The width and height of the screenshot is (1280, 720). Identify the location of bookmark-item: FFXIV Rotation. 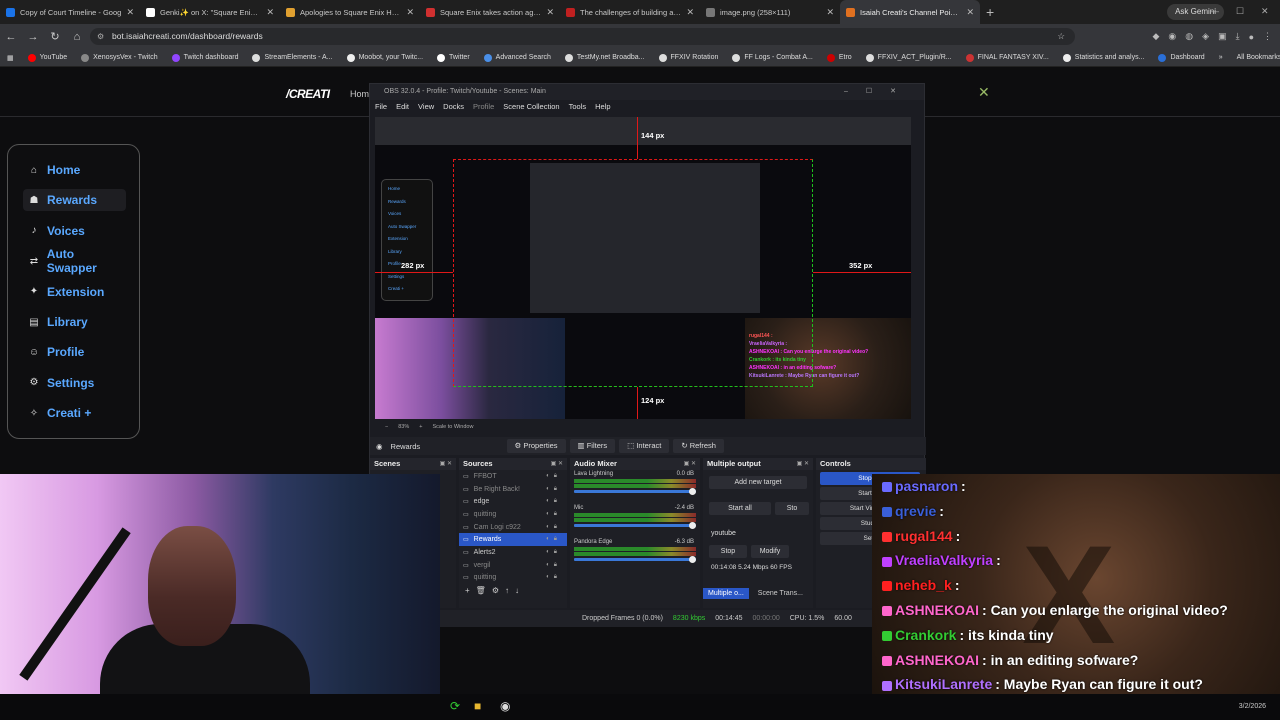
(689, 57).